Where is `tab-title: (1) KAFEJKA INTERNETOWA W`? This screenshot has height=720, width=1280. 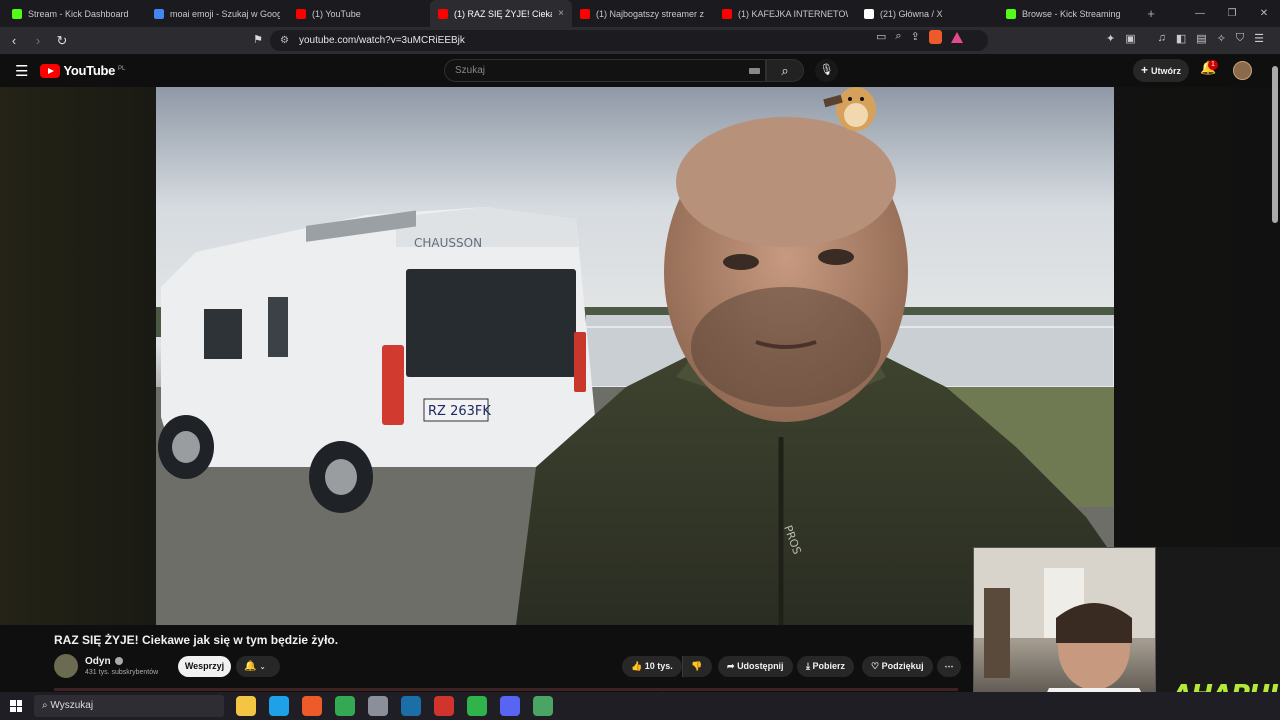 tab-title: (1) KAFEJKA INTERNETOWA W is located at coordinates (793, 13).